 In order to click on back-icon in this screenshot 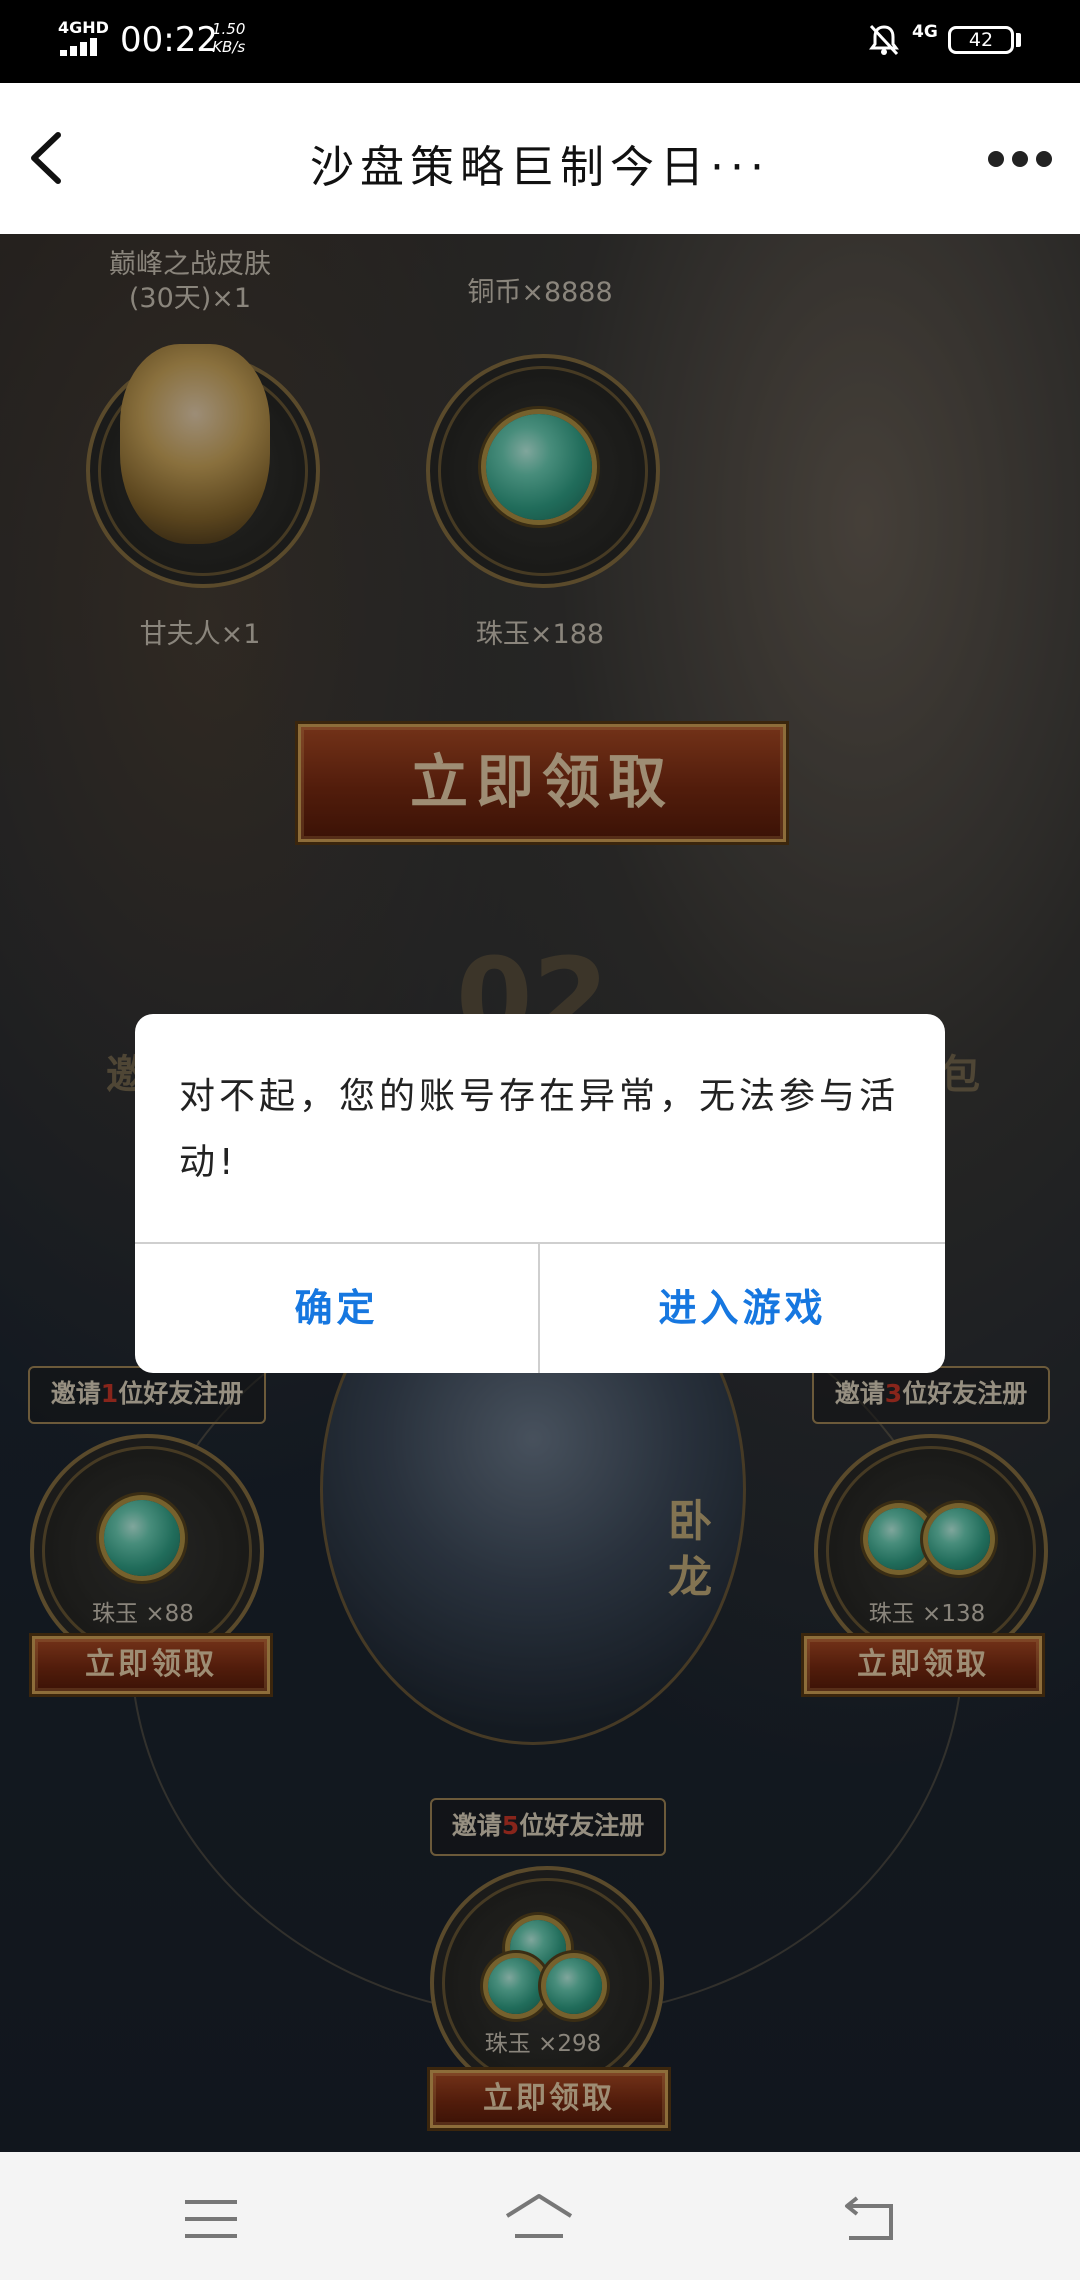, I will do `click(869, 2219)`.